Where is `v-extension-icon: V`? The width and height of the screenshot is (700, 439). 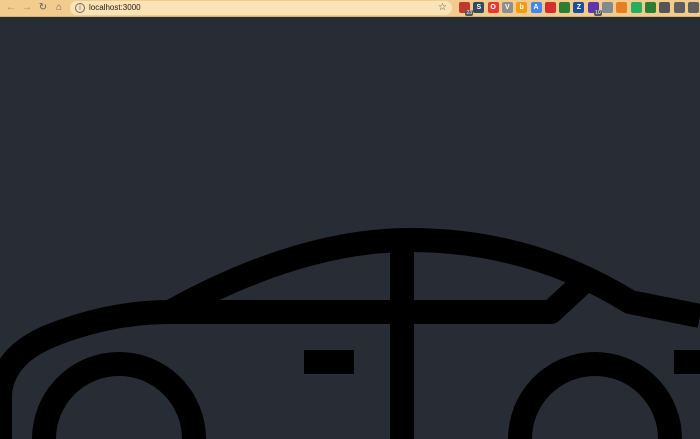 v-extension-icon: V is located at coordinates (507, 7).